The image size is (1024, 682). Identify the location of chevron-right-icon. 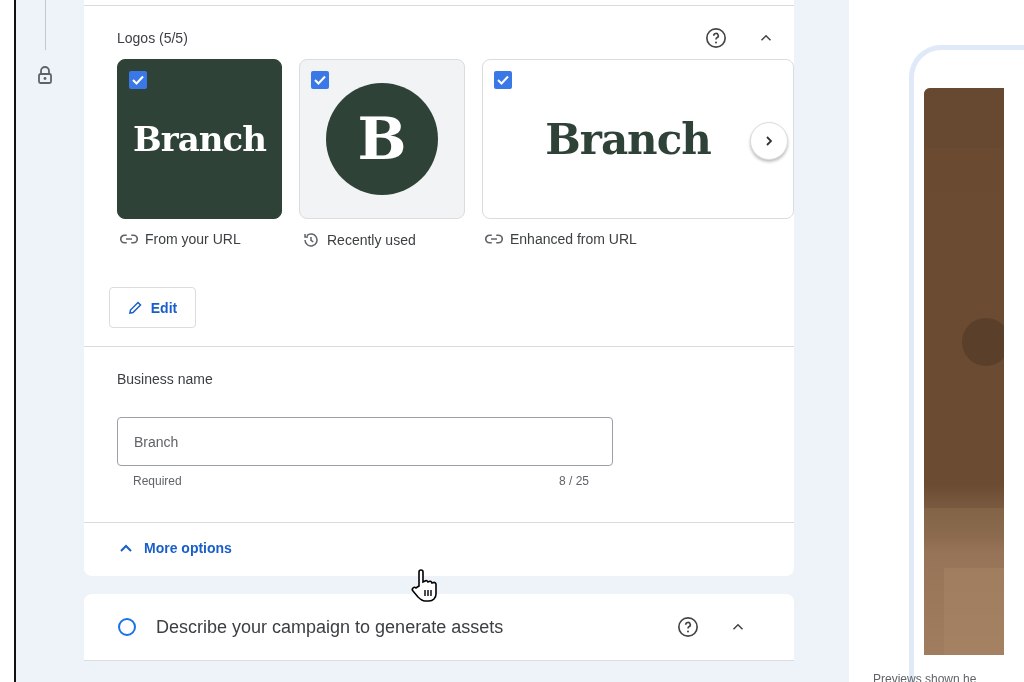
(769, 141).